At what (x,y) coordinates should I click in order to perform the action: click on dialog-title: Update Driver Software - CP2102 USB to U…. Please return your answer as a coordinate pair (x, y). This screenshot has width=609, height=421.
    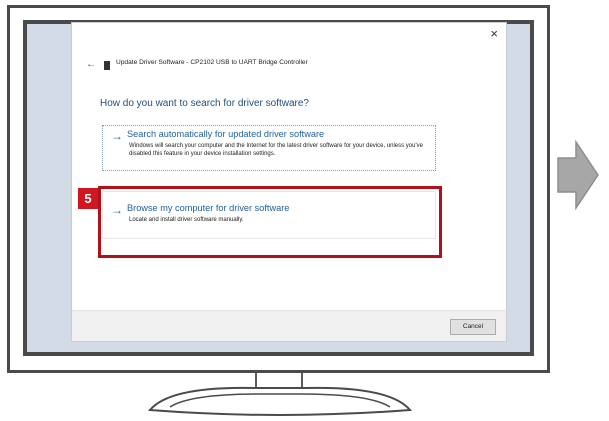
    Looking at the image, I should click on (212, 62).